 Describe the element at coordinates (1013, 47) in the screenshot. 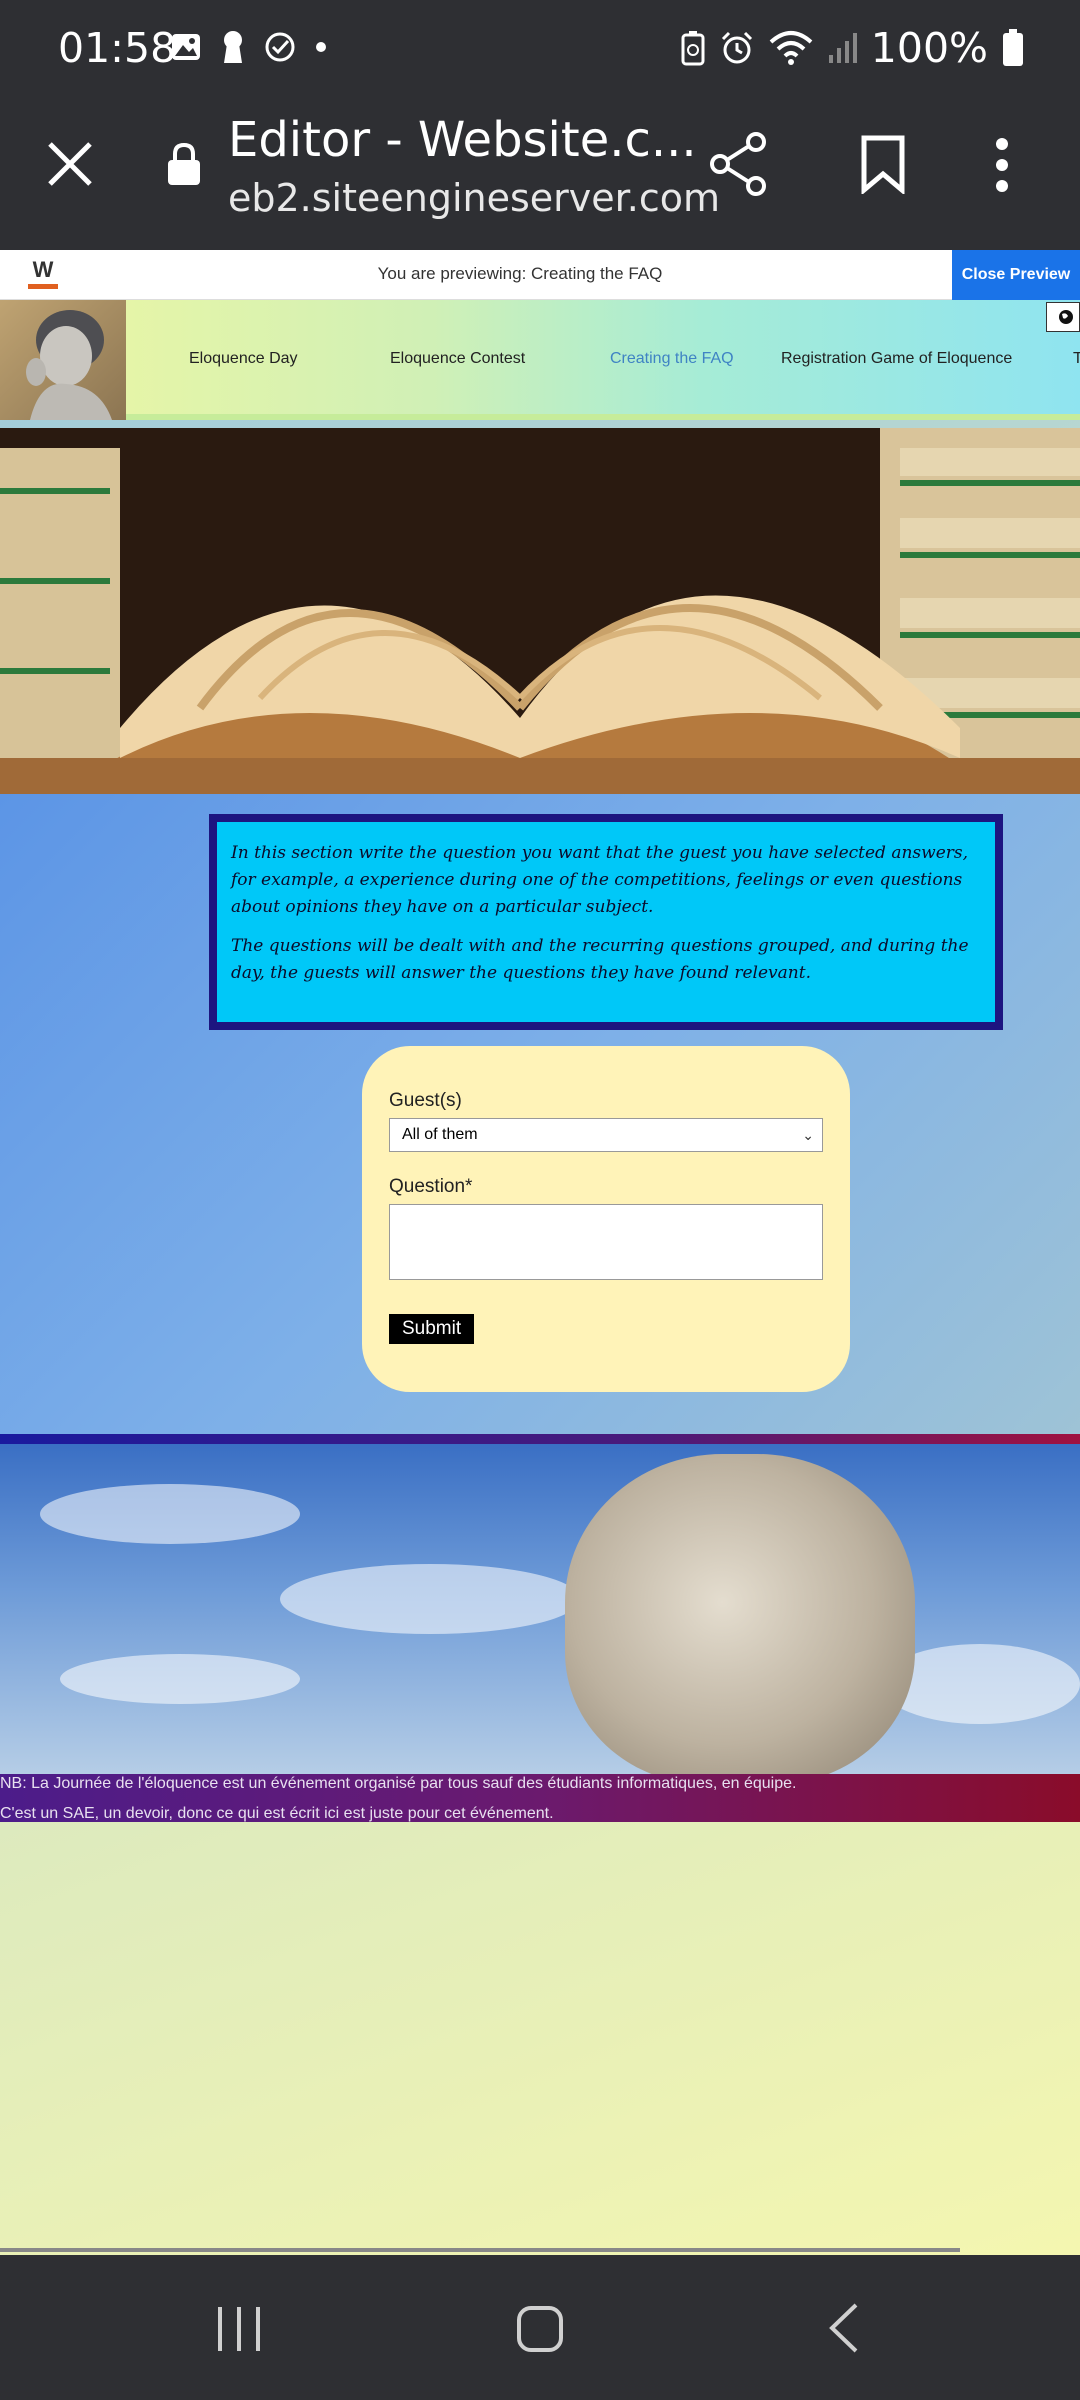

I see `battery-icon` at that location.